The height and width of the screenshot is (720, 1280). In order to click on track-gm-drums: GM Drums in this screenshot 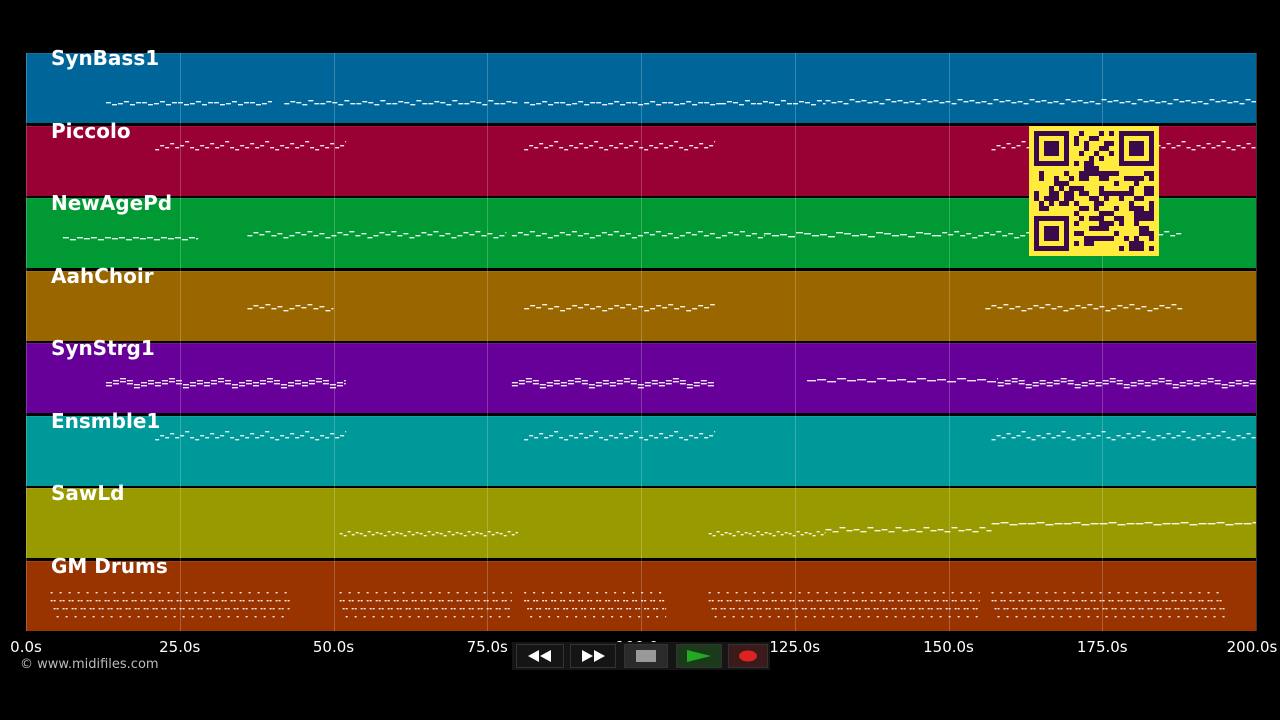, I will do `click(641, 592)`.